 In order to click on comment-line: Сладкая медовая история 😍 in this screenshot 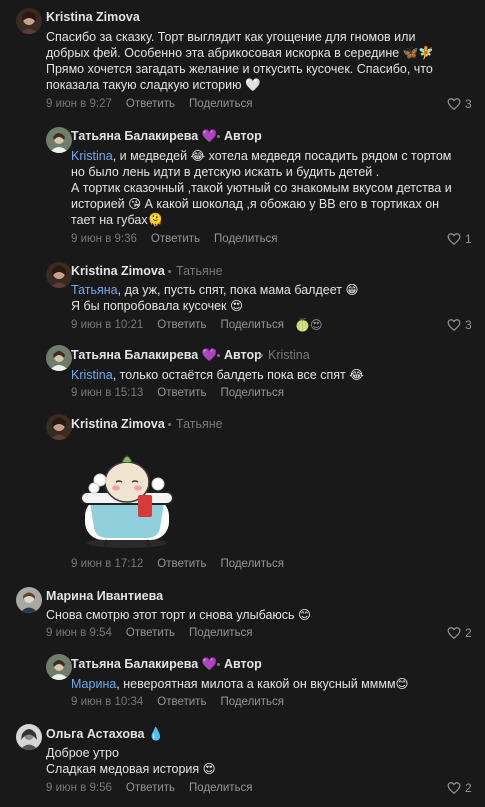, I will do `click(131, 769)`.